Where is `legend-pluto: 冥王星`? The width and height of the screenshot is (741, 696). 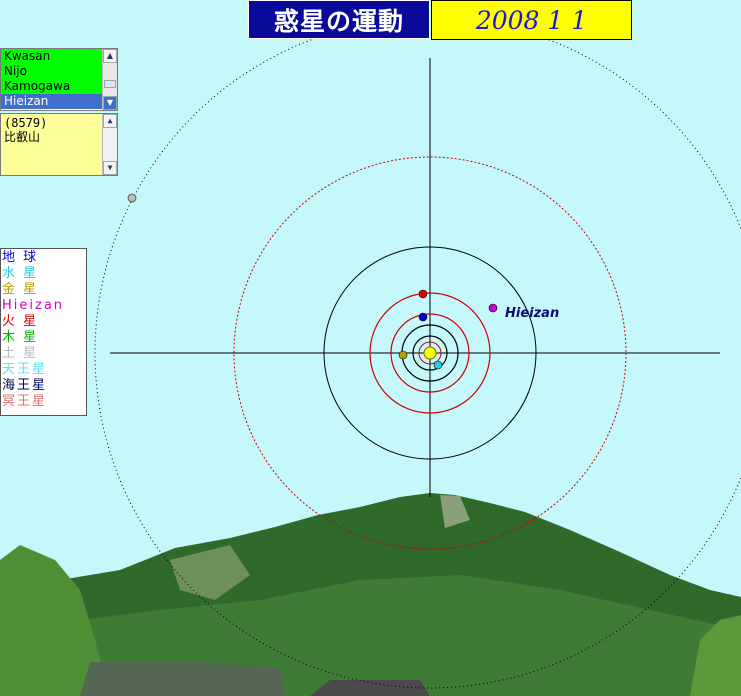
legend-pluto: 冥王星 is located at coordinates (25, 401).